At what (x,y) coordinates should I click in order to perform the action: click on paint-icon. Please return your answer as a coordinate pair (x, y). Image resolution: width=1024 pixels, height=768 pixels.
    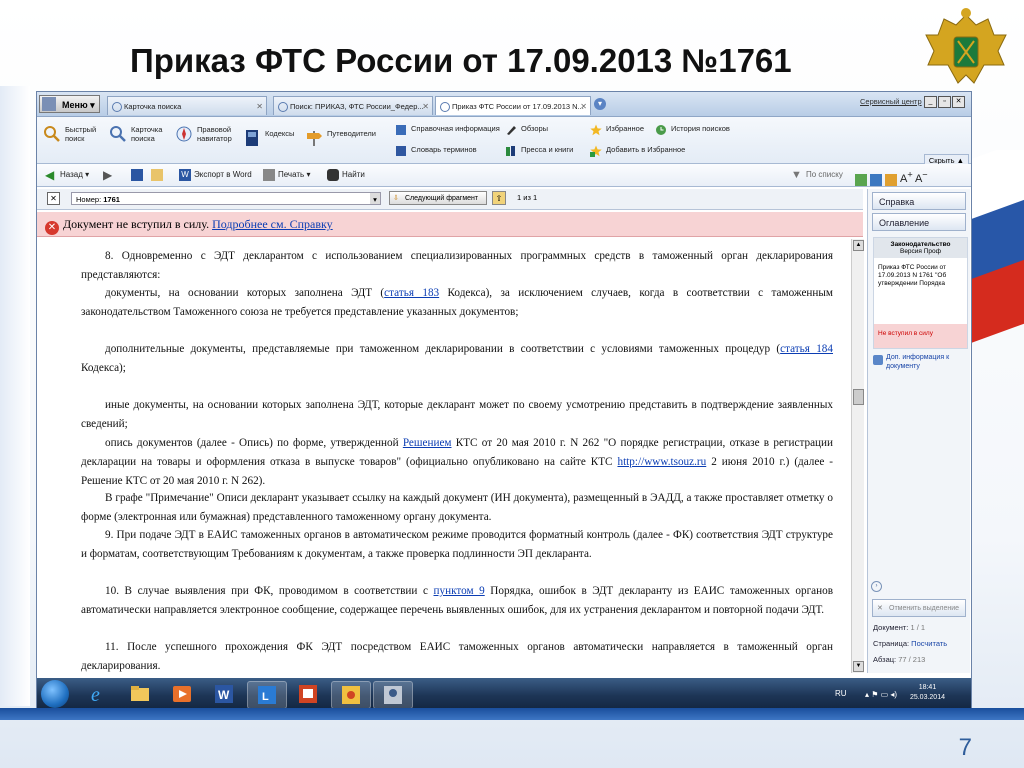
    Looking at the image, I should click on (351, 695).